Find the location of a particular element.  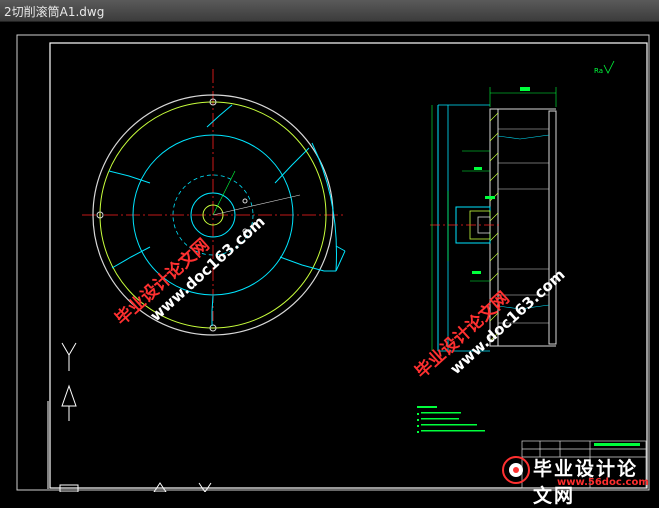

drum-edge is located at coordinates (552, 227).